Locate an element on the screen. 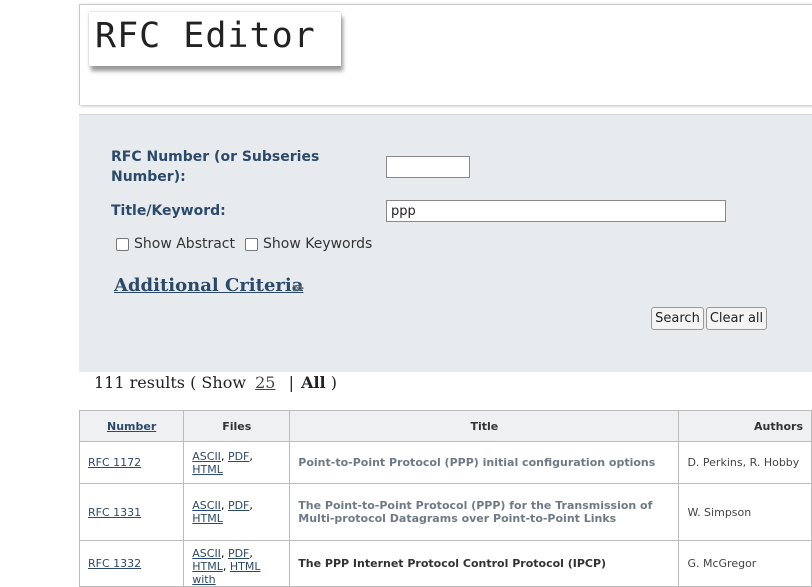 Image resolution: width=812 pixels, height=587 pixels. rfc-number-cell: RFC 1172 is located at coordinates (131, 462).